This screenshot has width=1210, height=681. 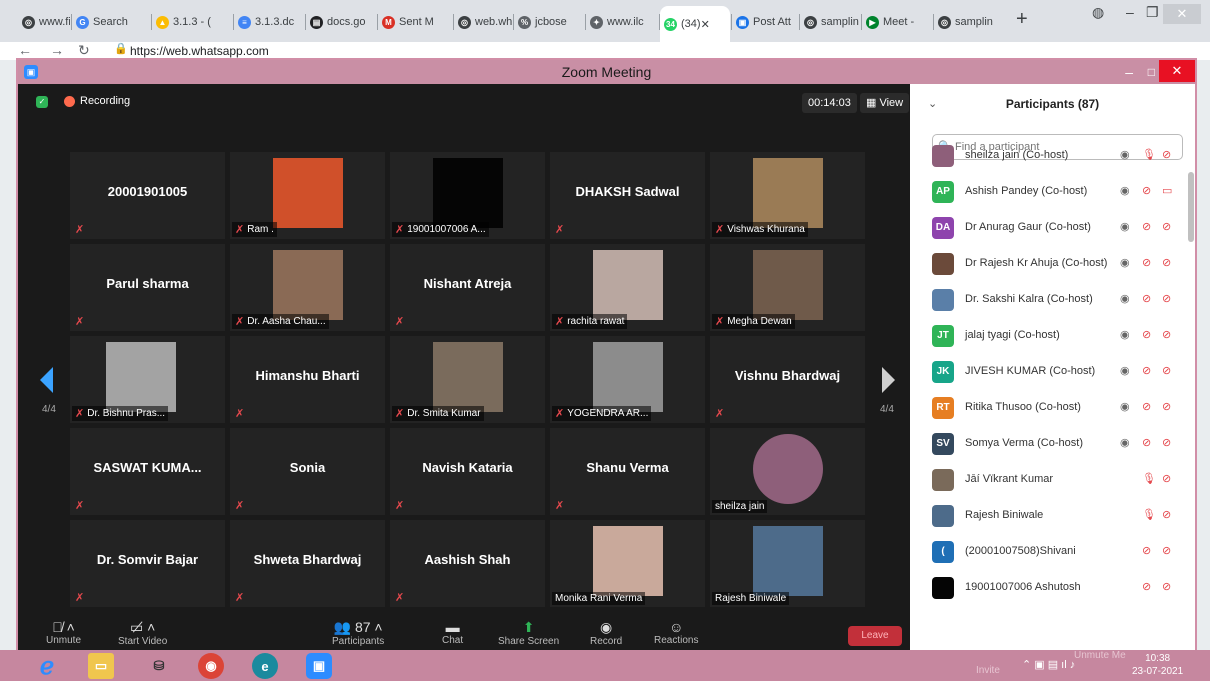 I want to click on share-screen-button: ⬆ Share Screen, so click(x=528, y=633).